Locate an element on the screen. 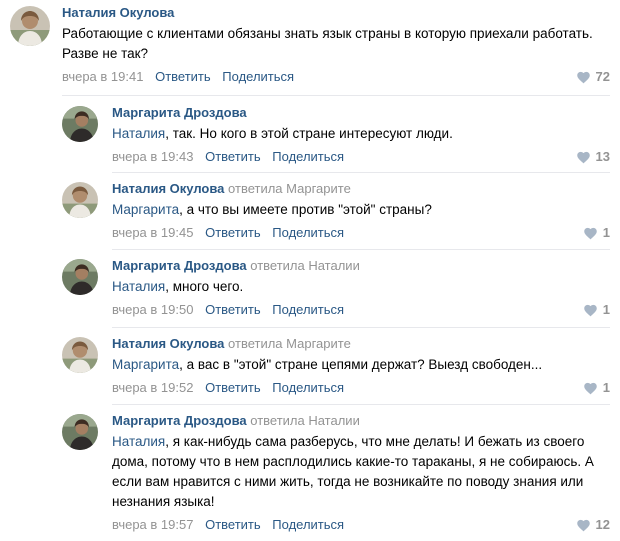 This screenshot has height=541, width=620. comment-meta: вчера в 19:57 Ответить Поделиться 12 is located at coordinates (361, 525).